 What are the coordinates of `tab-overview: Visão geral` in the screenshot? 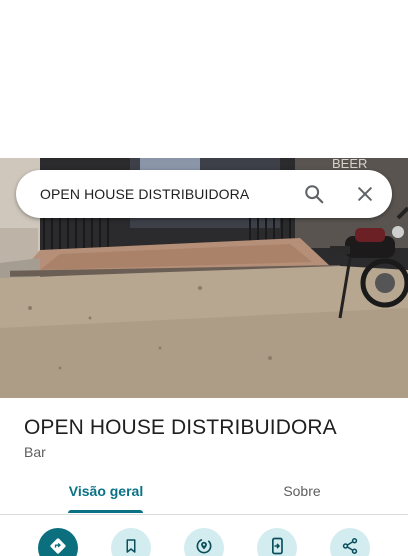 It's located at (106, 492).